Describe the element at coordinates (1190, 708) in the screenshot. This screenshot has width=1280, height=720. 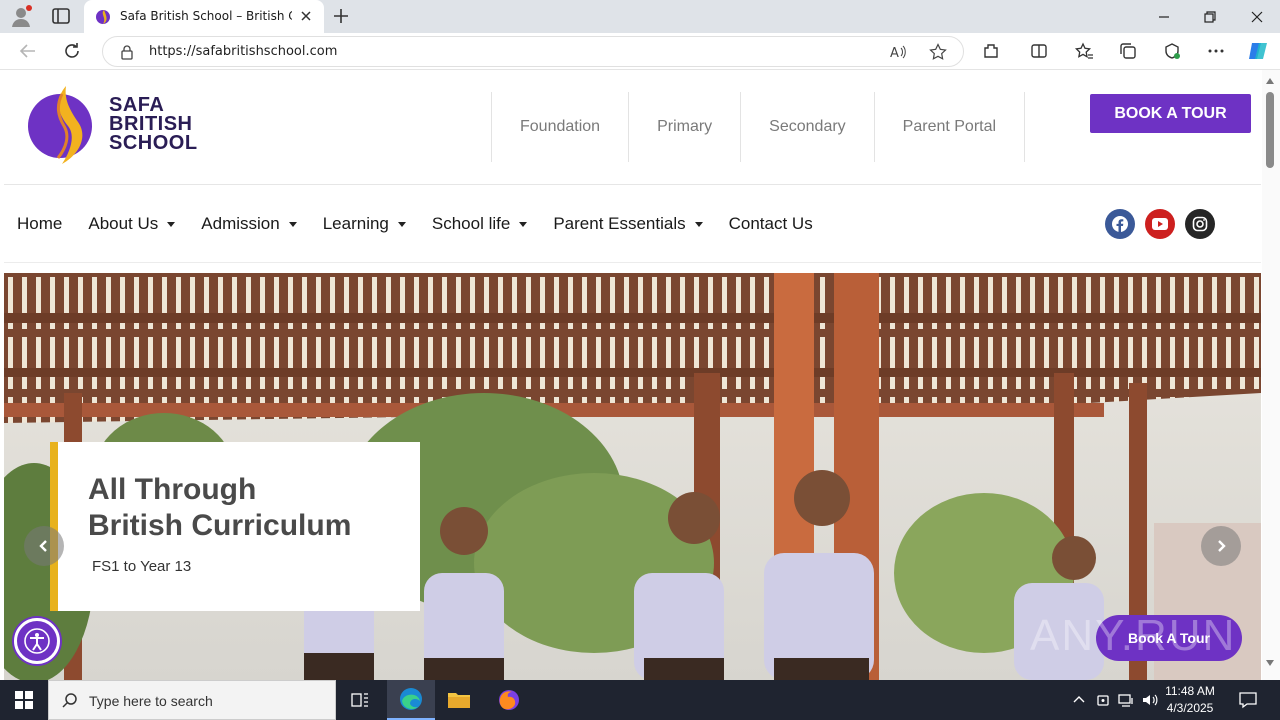
I see `clock-date: 4/3/2025` at that location.